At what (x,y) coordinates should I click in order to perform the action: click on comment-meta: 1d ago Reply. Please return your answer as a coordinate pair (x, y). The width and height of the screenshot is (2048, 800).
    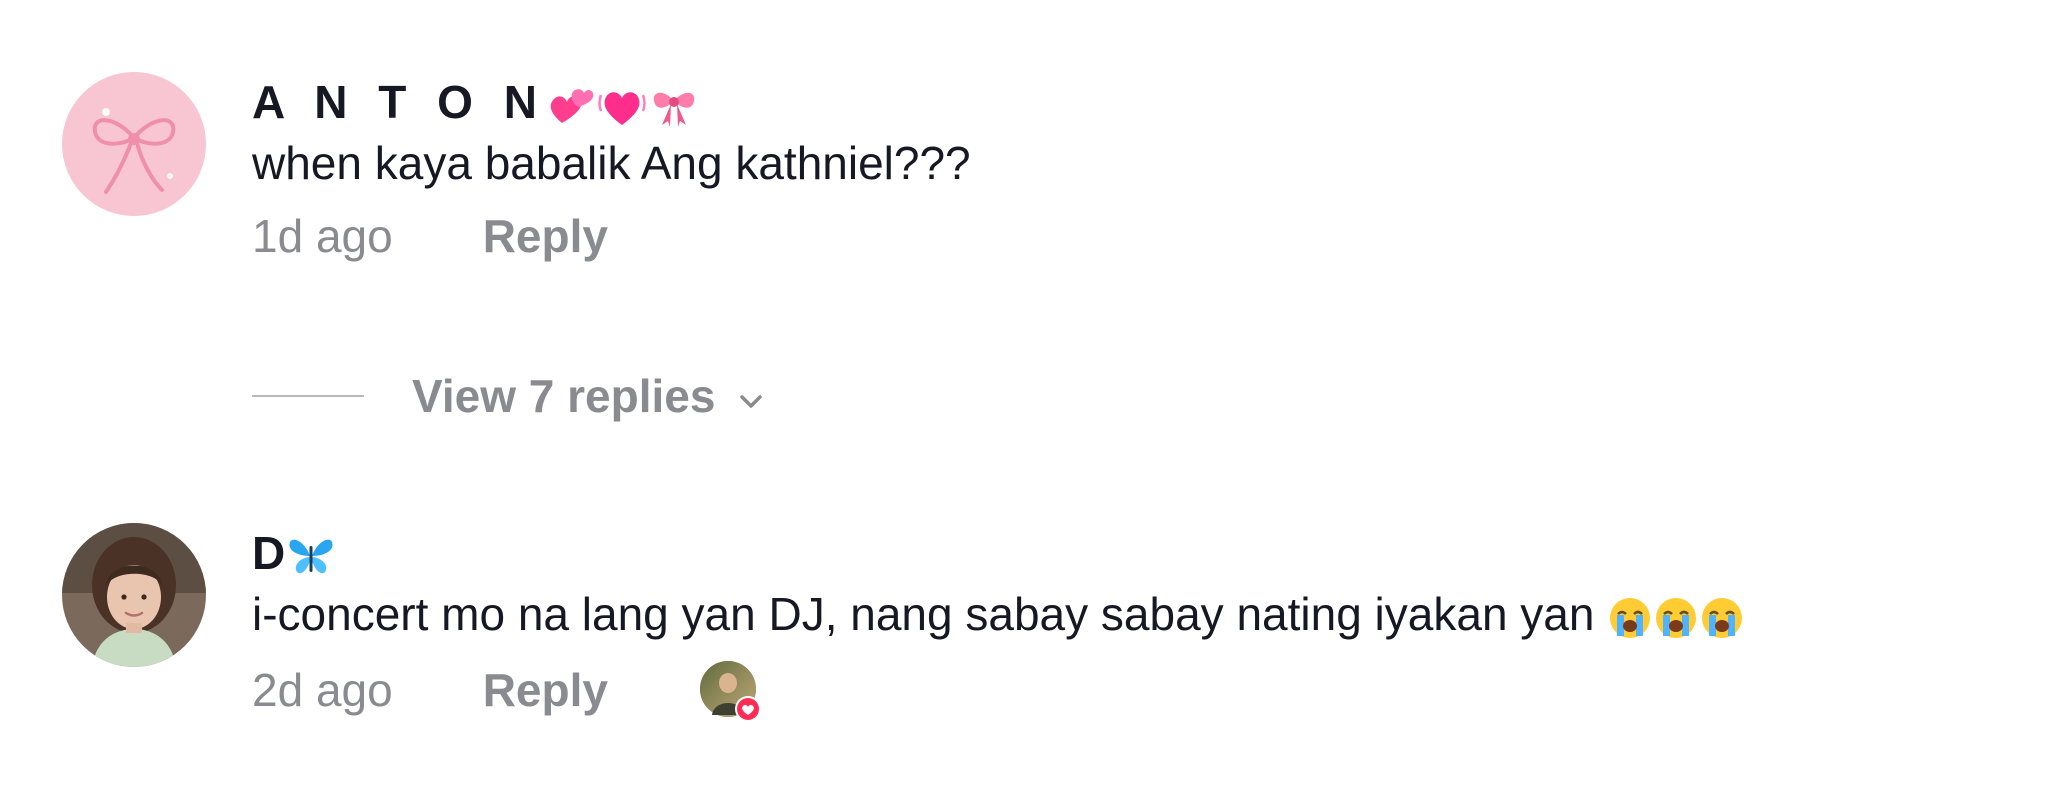
    Looking at the image, I should click on (1130, 236).